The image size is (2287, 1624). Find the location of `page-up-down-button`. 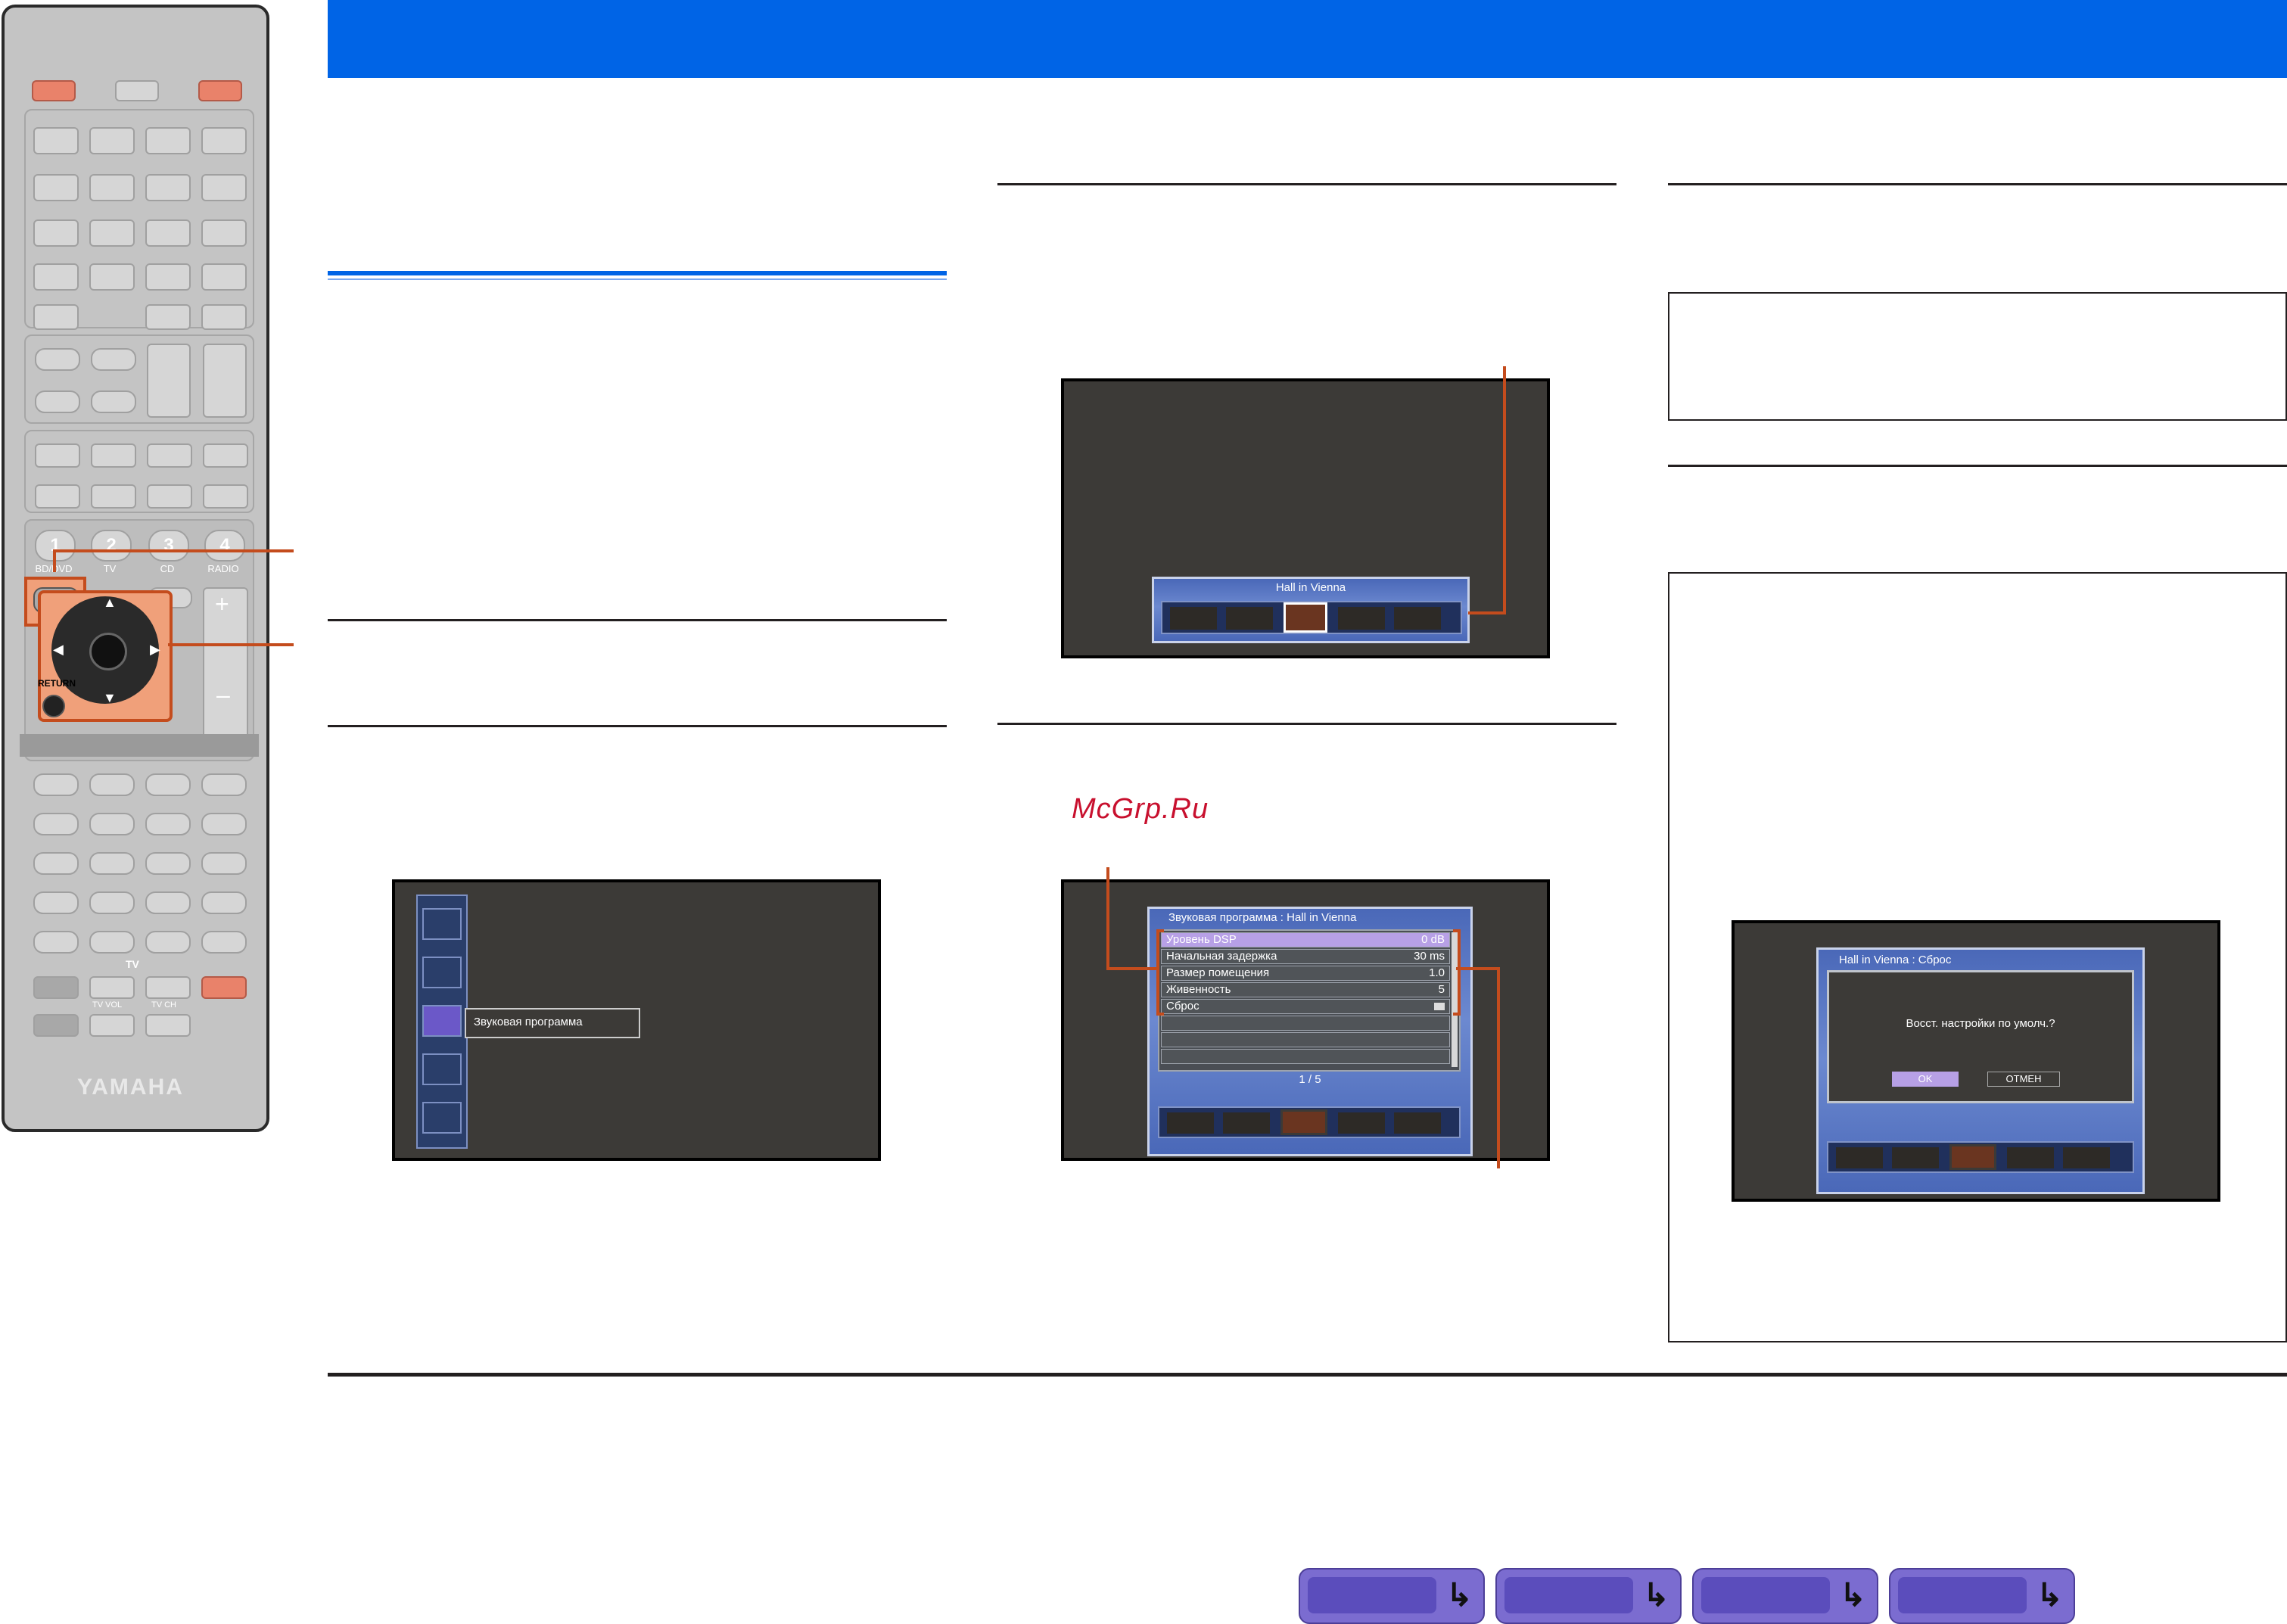

page-up-down-button is located at coordinates (225, 381).